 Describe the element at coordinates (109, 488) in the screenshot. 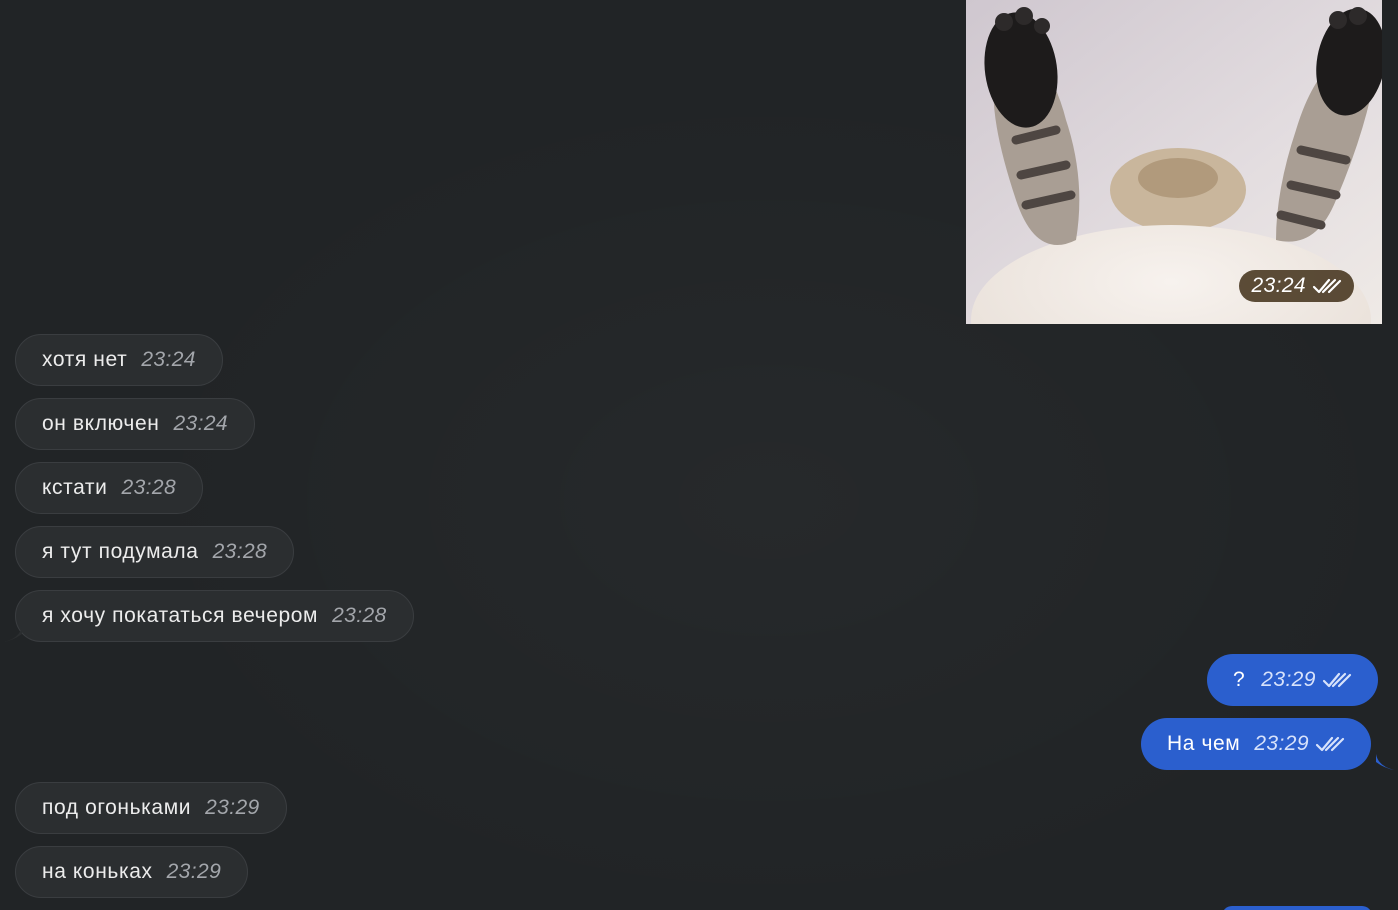

I see `message-bubble-incoming: кстати 23:28` at that location.